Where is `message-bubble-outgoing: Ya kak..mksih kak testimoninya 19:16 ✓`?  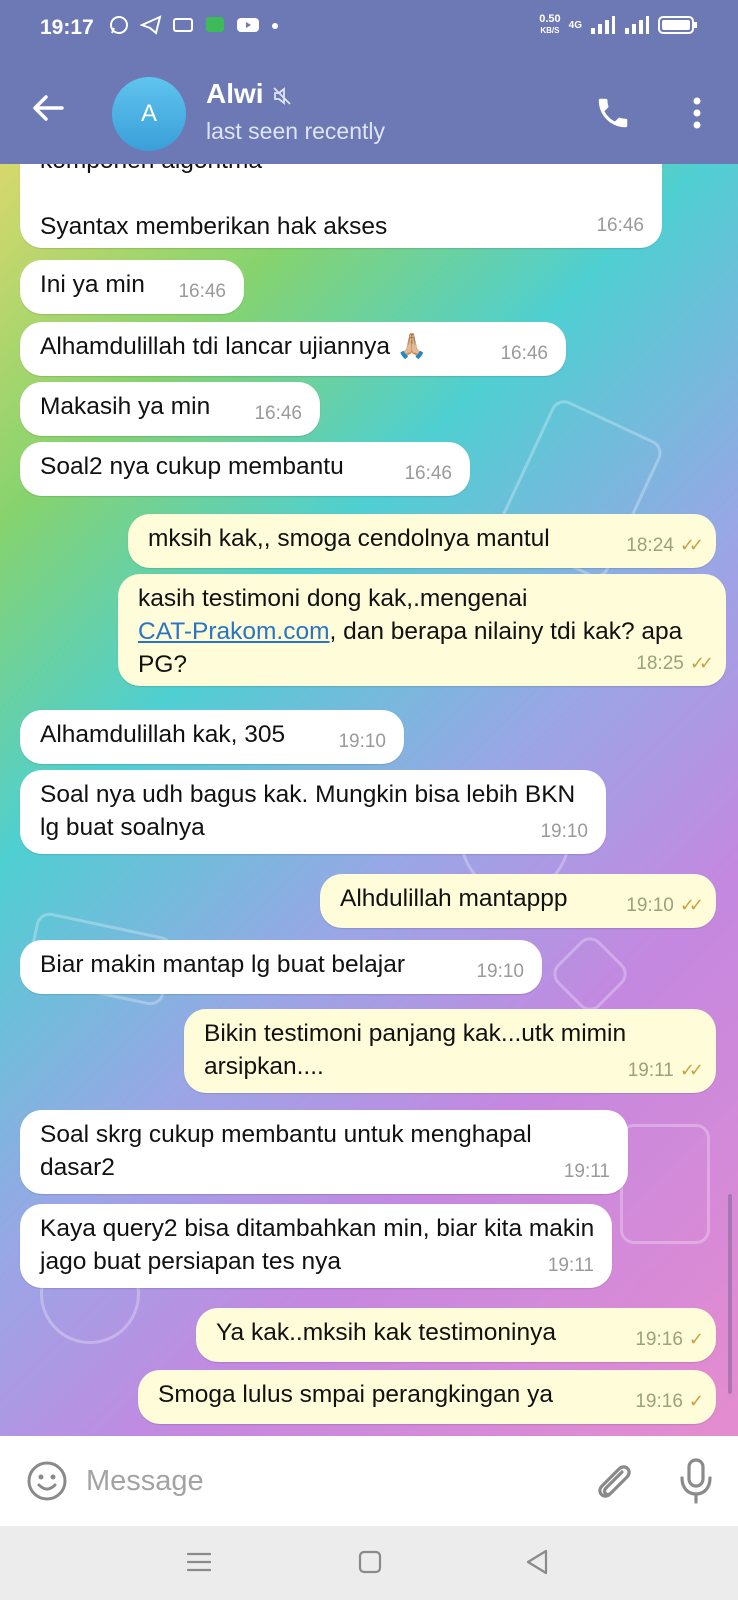
message-bubble-outgoing: Ya kak..mksih kak testimoninya 19:16 ✓ is located at coordinates (456, 1335).